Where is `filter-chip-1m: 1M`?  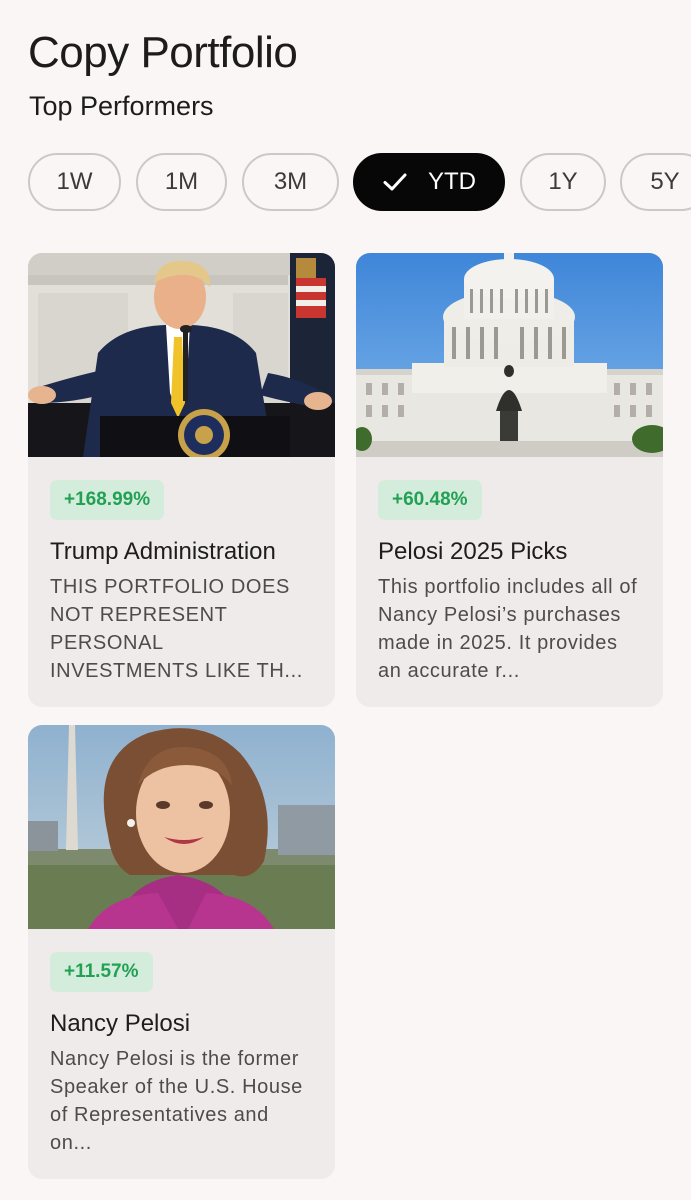 filter-chip-1m: 1M is located at coordinates (181, 182).